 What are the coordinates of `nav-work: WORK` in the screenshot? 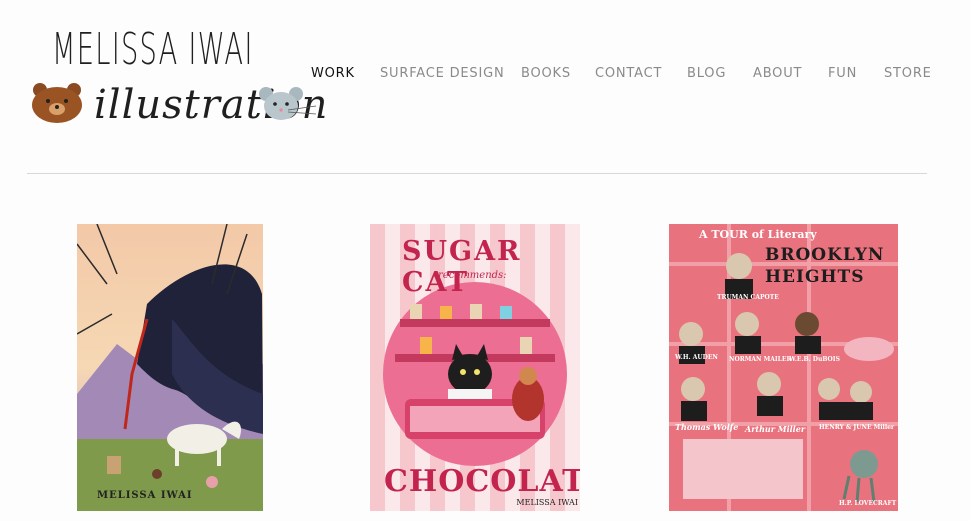 It's located at (333, 73).